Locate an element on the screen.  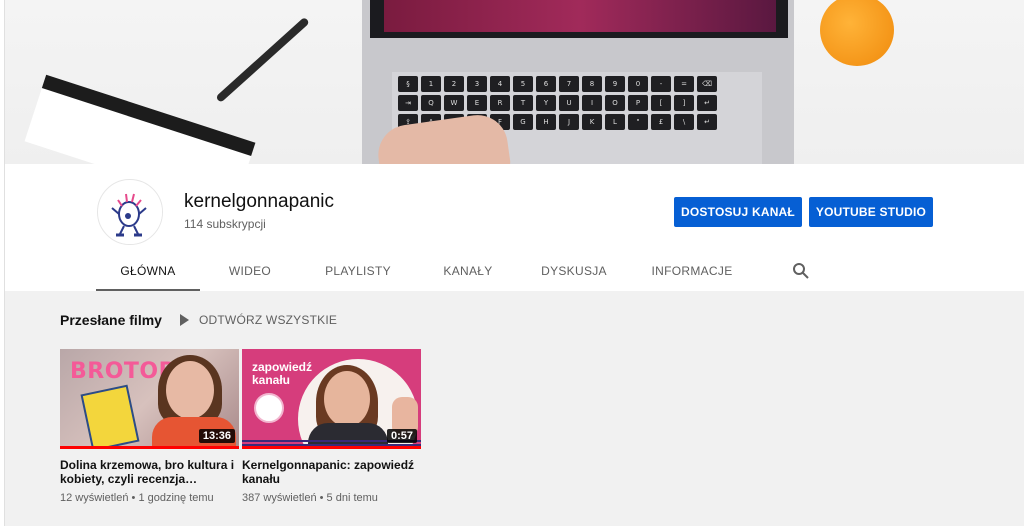
thumbnail-person is located at coordinates (347, 399).